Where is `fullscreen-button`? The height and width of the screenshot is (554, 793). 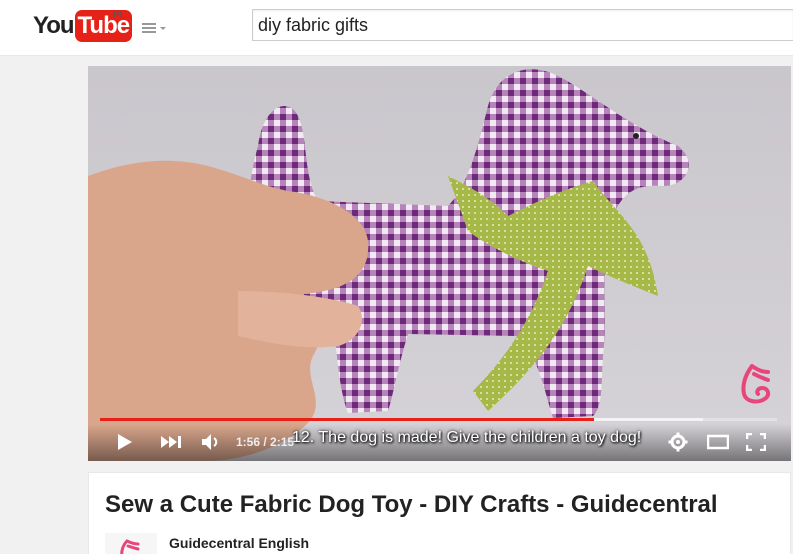 fullscreen-button is located at coordinates (756, 444).